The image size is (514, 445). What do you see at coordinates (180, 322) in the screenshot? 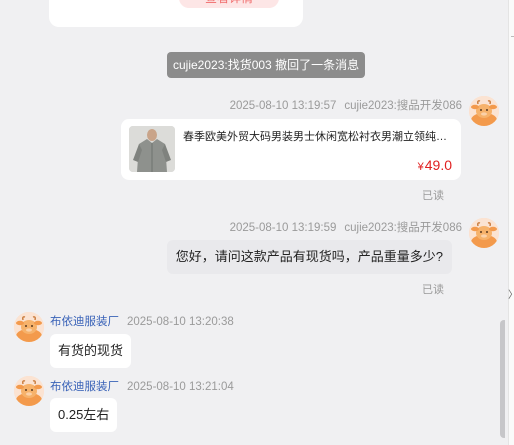
I see `message-timestamp: 2025-08-10 13:20:38` at bounding box center [180, 322].